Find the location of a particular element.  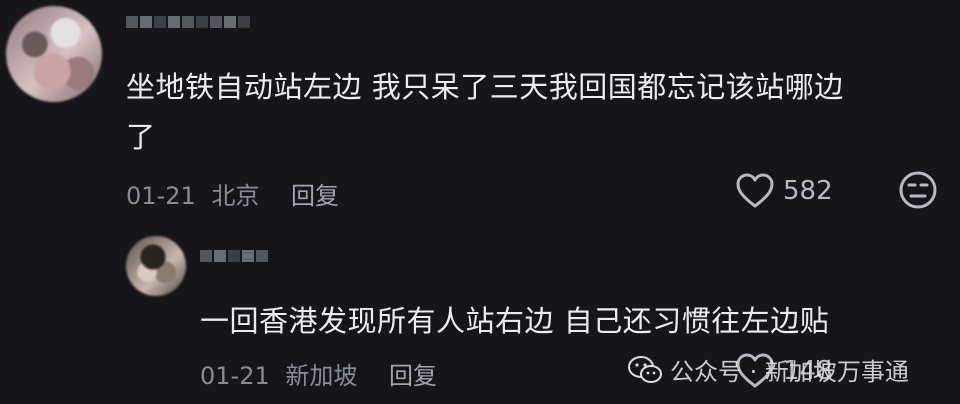

wechat-icon is located at coordinates (645, 369).